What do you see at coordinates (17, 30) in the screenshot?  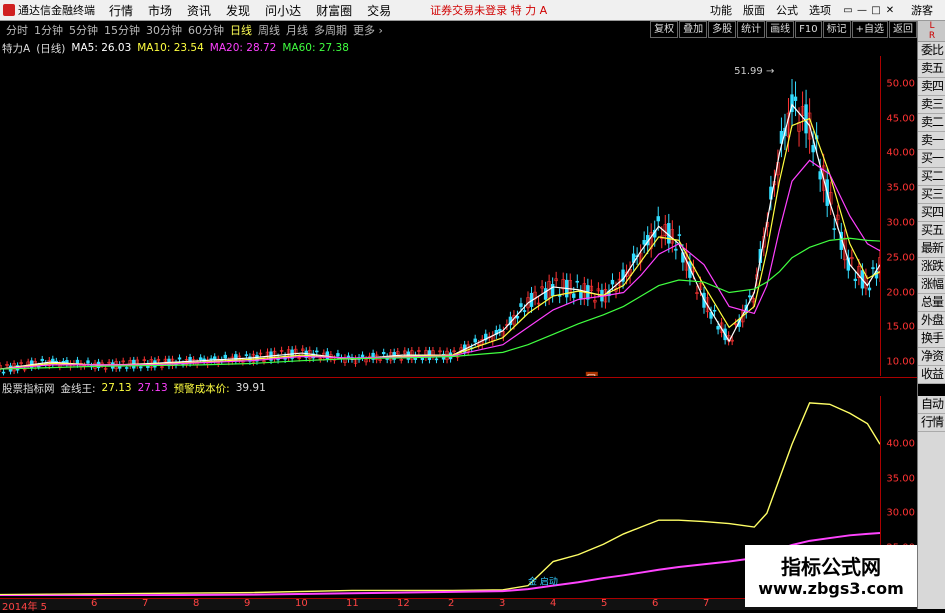 I see `period-fenshi: 分时` at bounding box center [17, 30].